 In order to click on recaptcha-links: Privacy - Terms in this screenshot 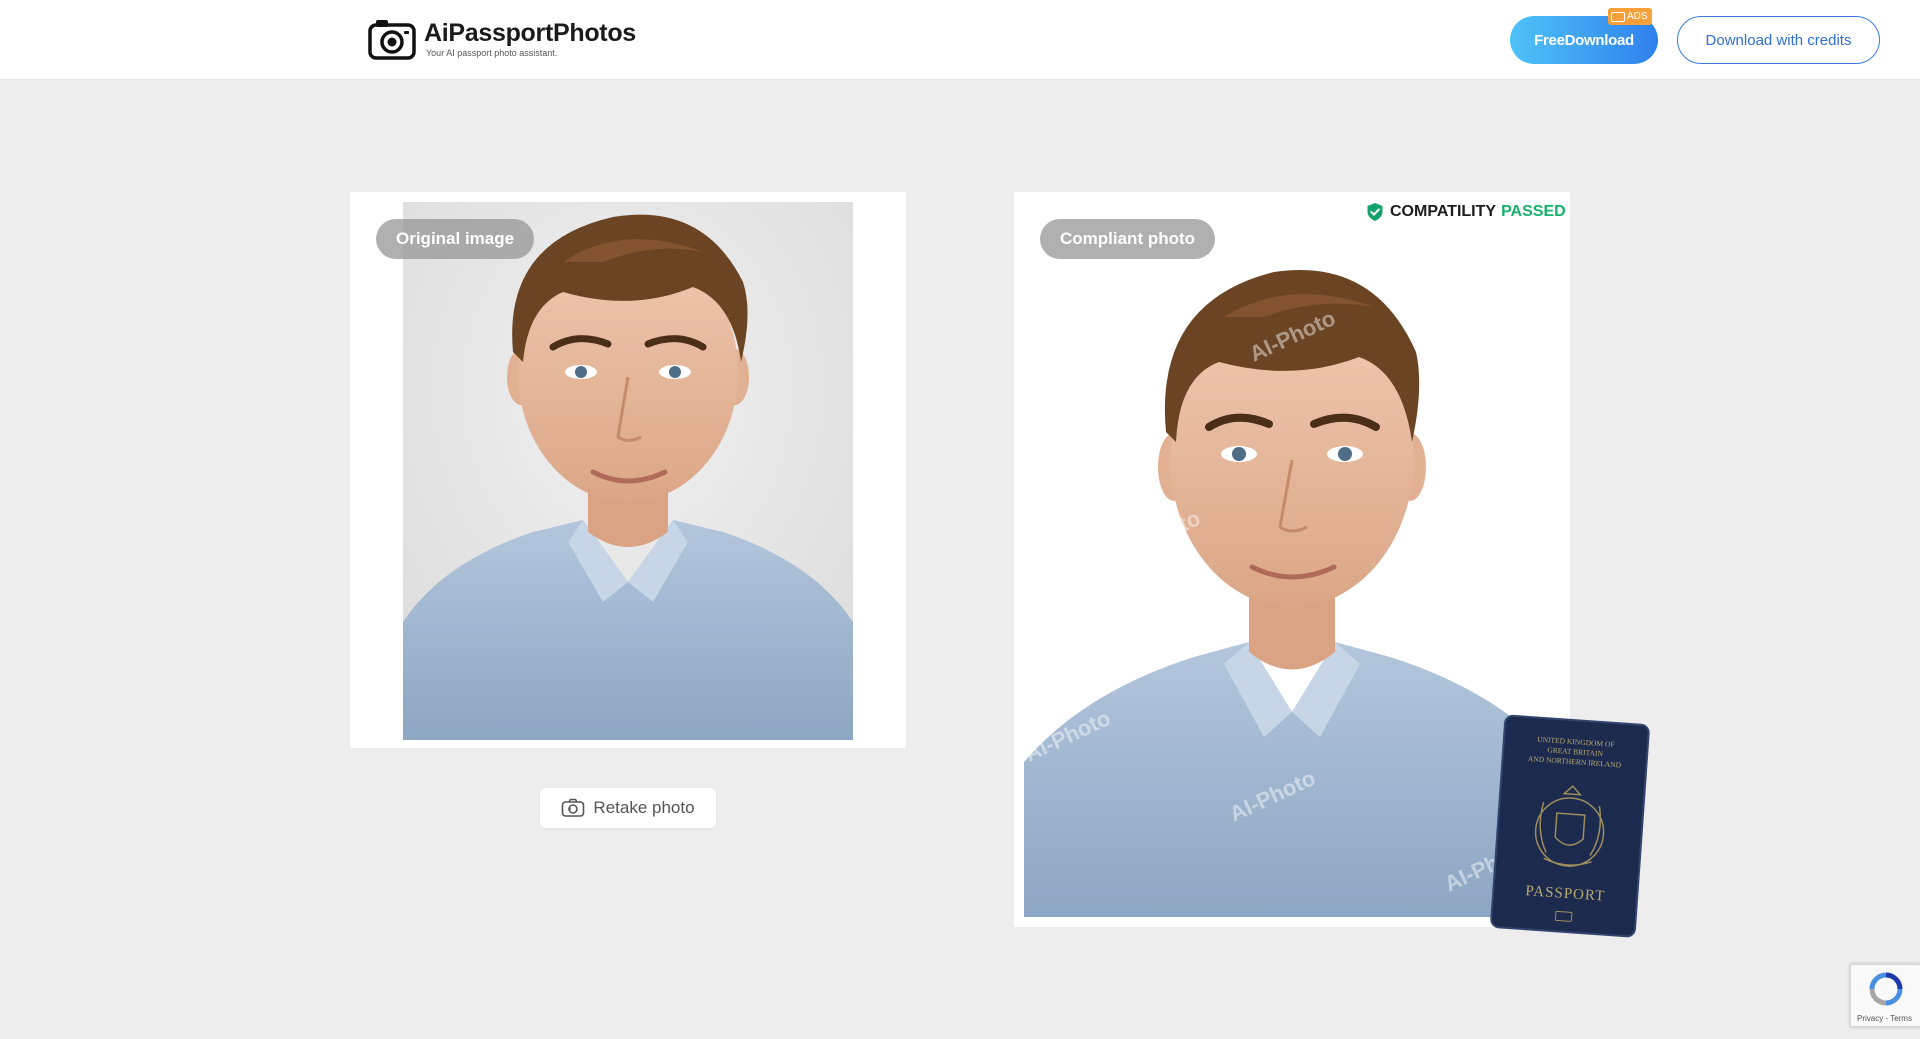, I will do `click(1884, 1018)`.